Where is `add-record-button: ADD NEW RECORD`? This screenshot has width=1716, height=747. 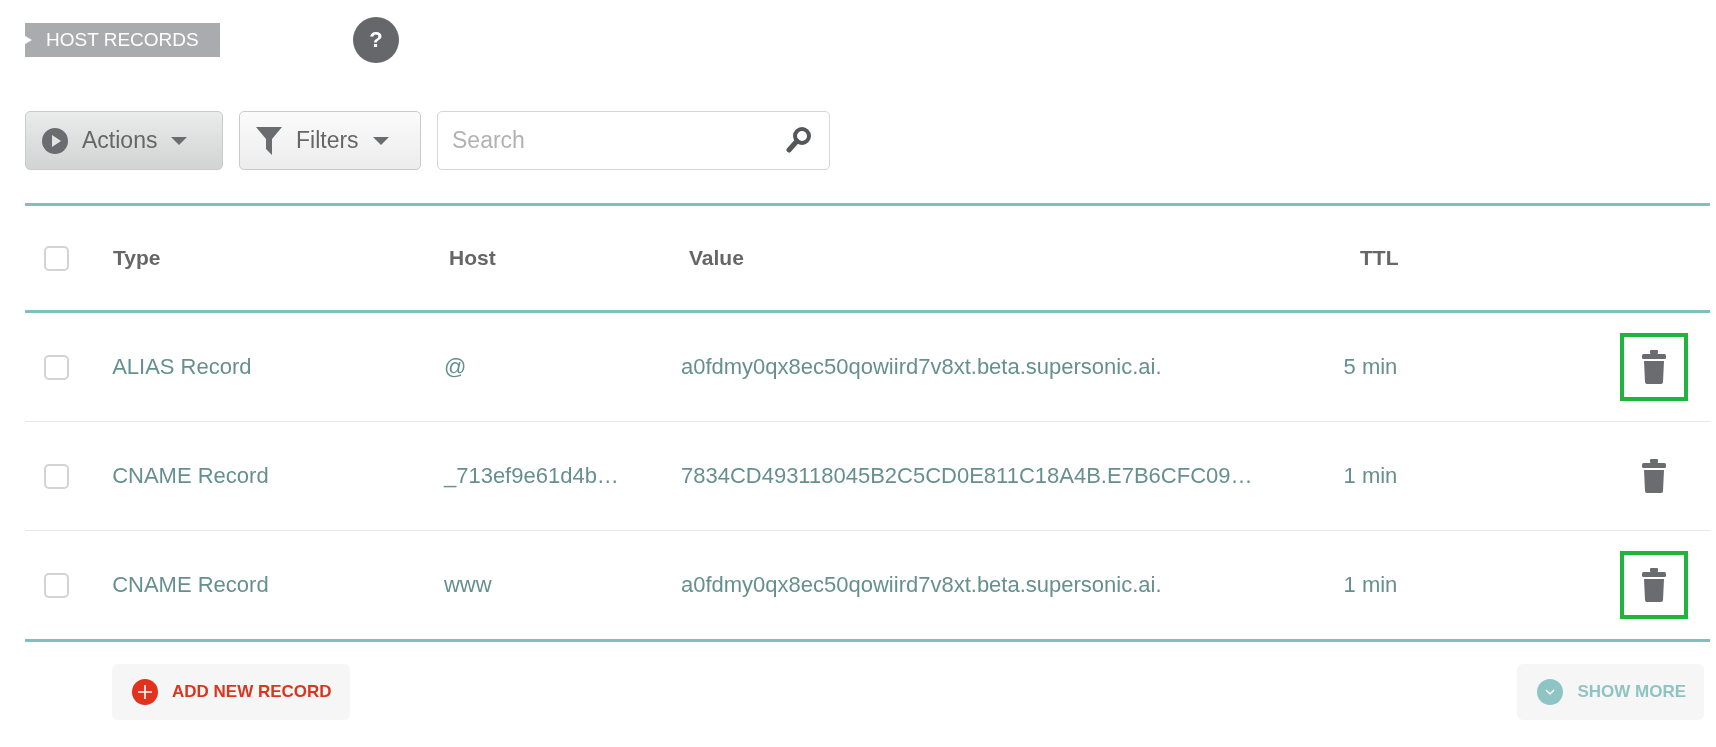
add-record-button: ADD NEW RECORD is located at coordinates (231, 692).